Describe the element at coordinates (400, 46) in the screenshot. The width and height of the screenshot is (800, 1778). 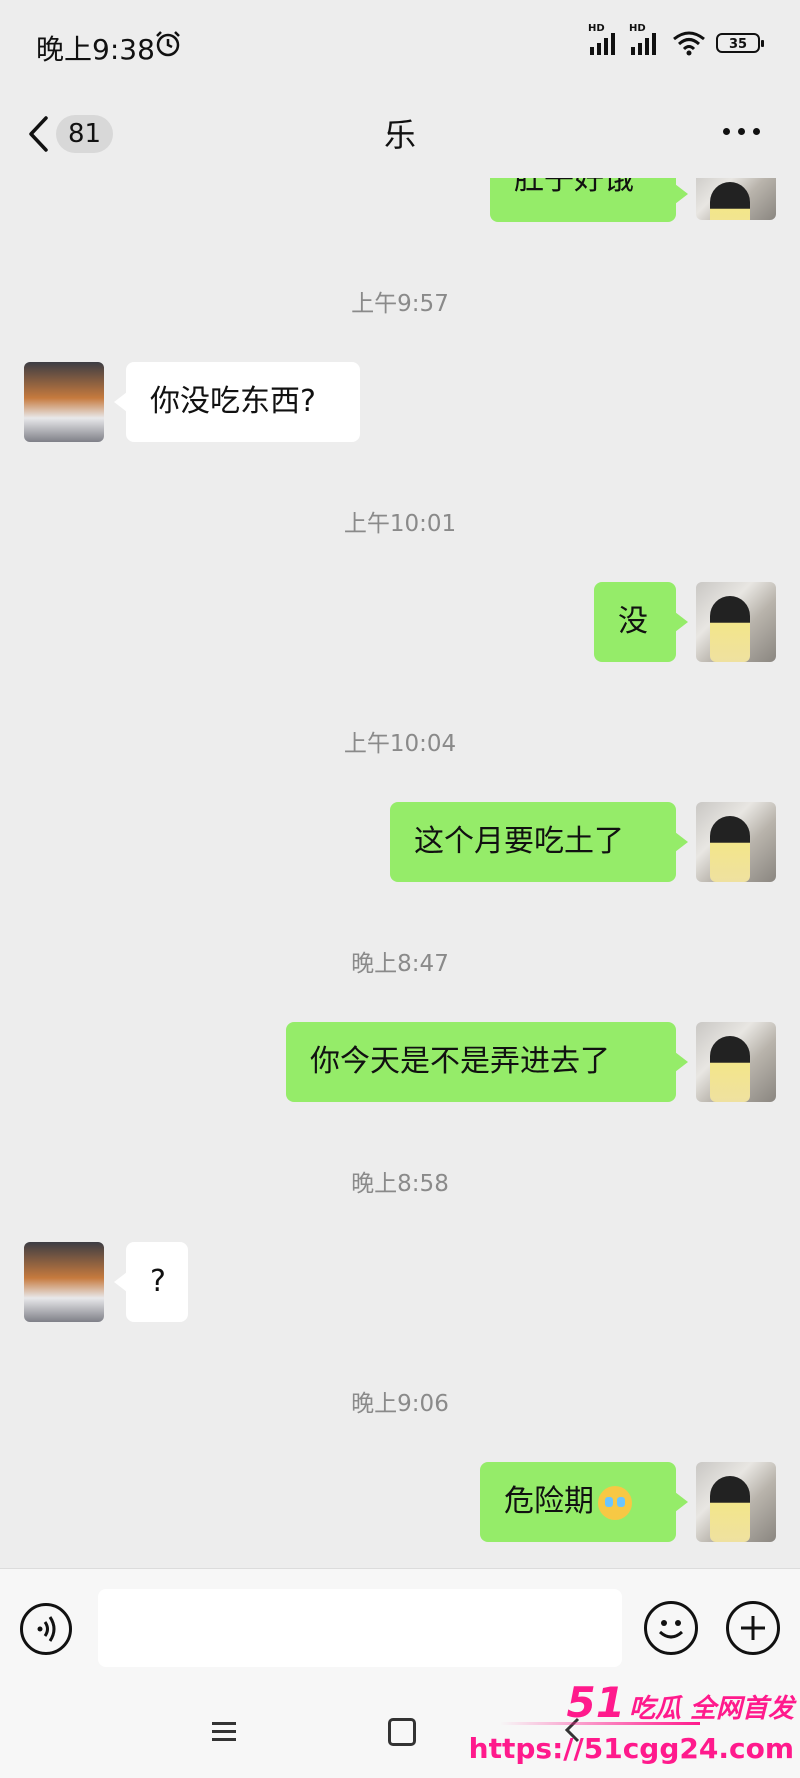
I see `status-bar: 晚上9:38 HD HD 35` at that location.